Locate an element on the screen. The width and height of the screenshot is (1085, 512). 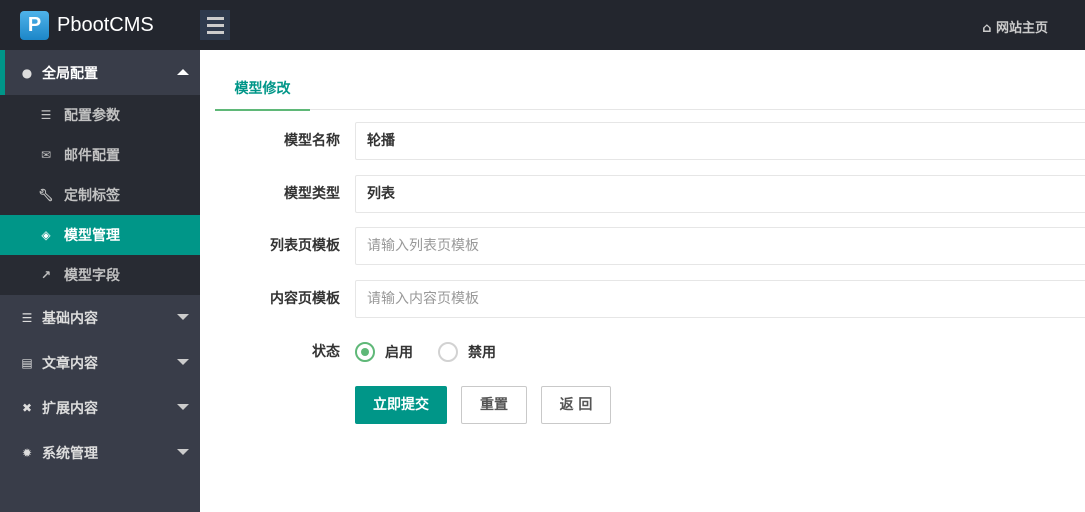
form-row-name: 模型名称 轮播 is located at coordinates (642, 141).